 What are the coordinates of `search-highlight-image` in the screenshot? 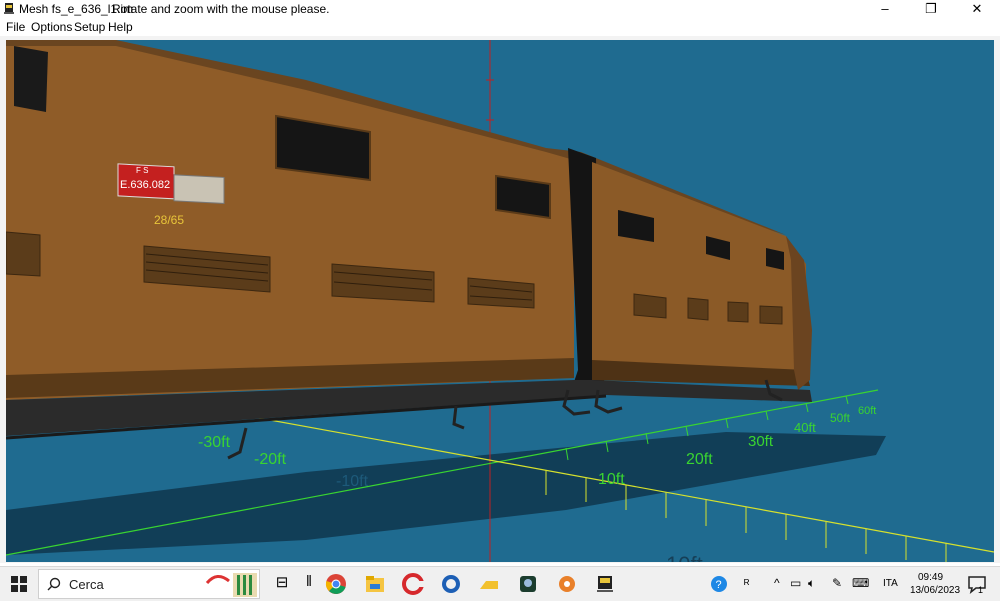 It's located at (231, 585).